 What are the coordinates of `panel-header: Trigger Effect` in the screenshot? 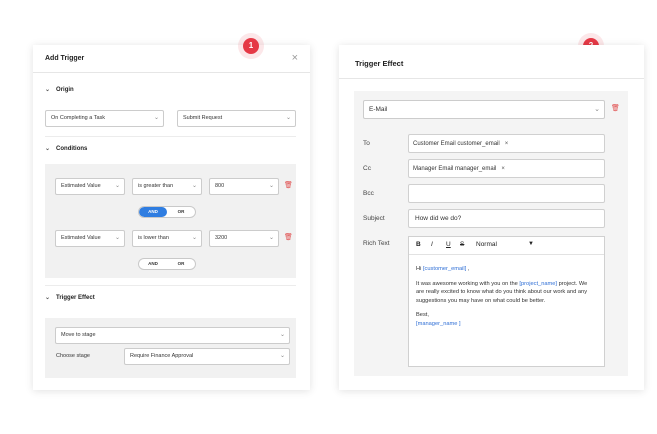 It's located at (491, 62).